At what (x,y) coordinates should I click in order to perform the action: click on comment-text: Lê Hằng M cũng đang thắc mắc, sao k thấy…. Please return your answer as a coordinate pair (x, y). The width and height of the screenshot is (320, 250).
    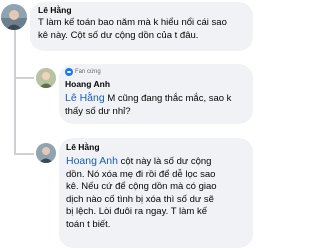
    Looking at the image, I should click on (148, 105).